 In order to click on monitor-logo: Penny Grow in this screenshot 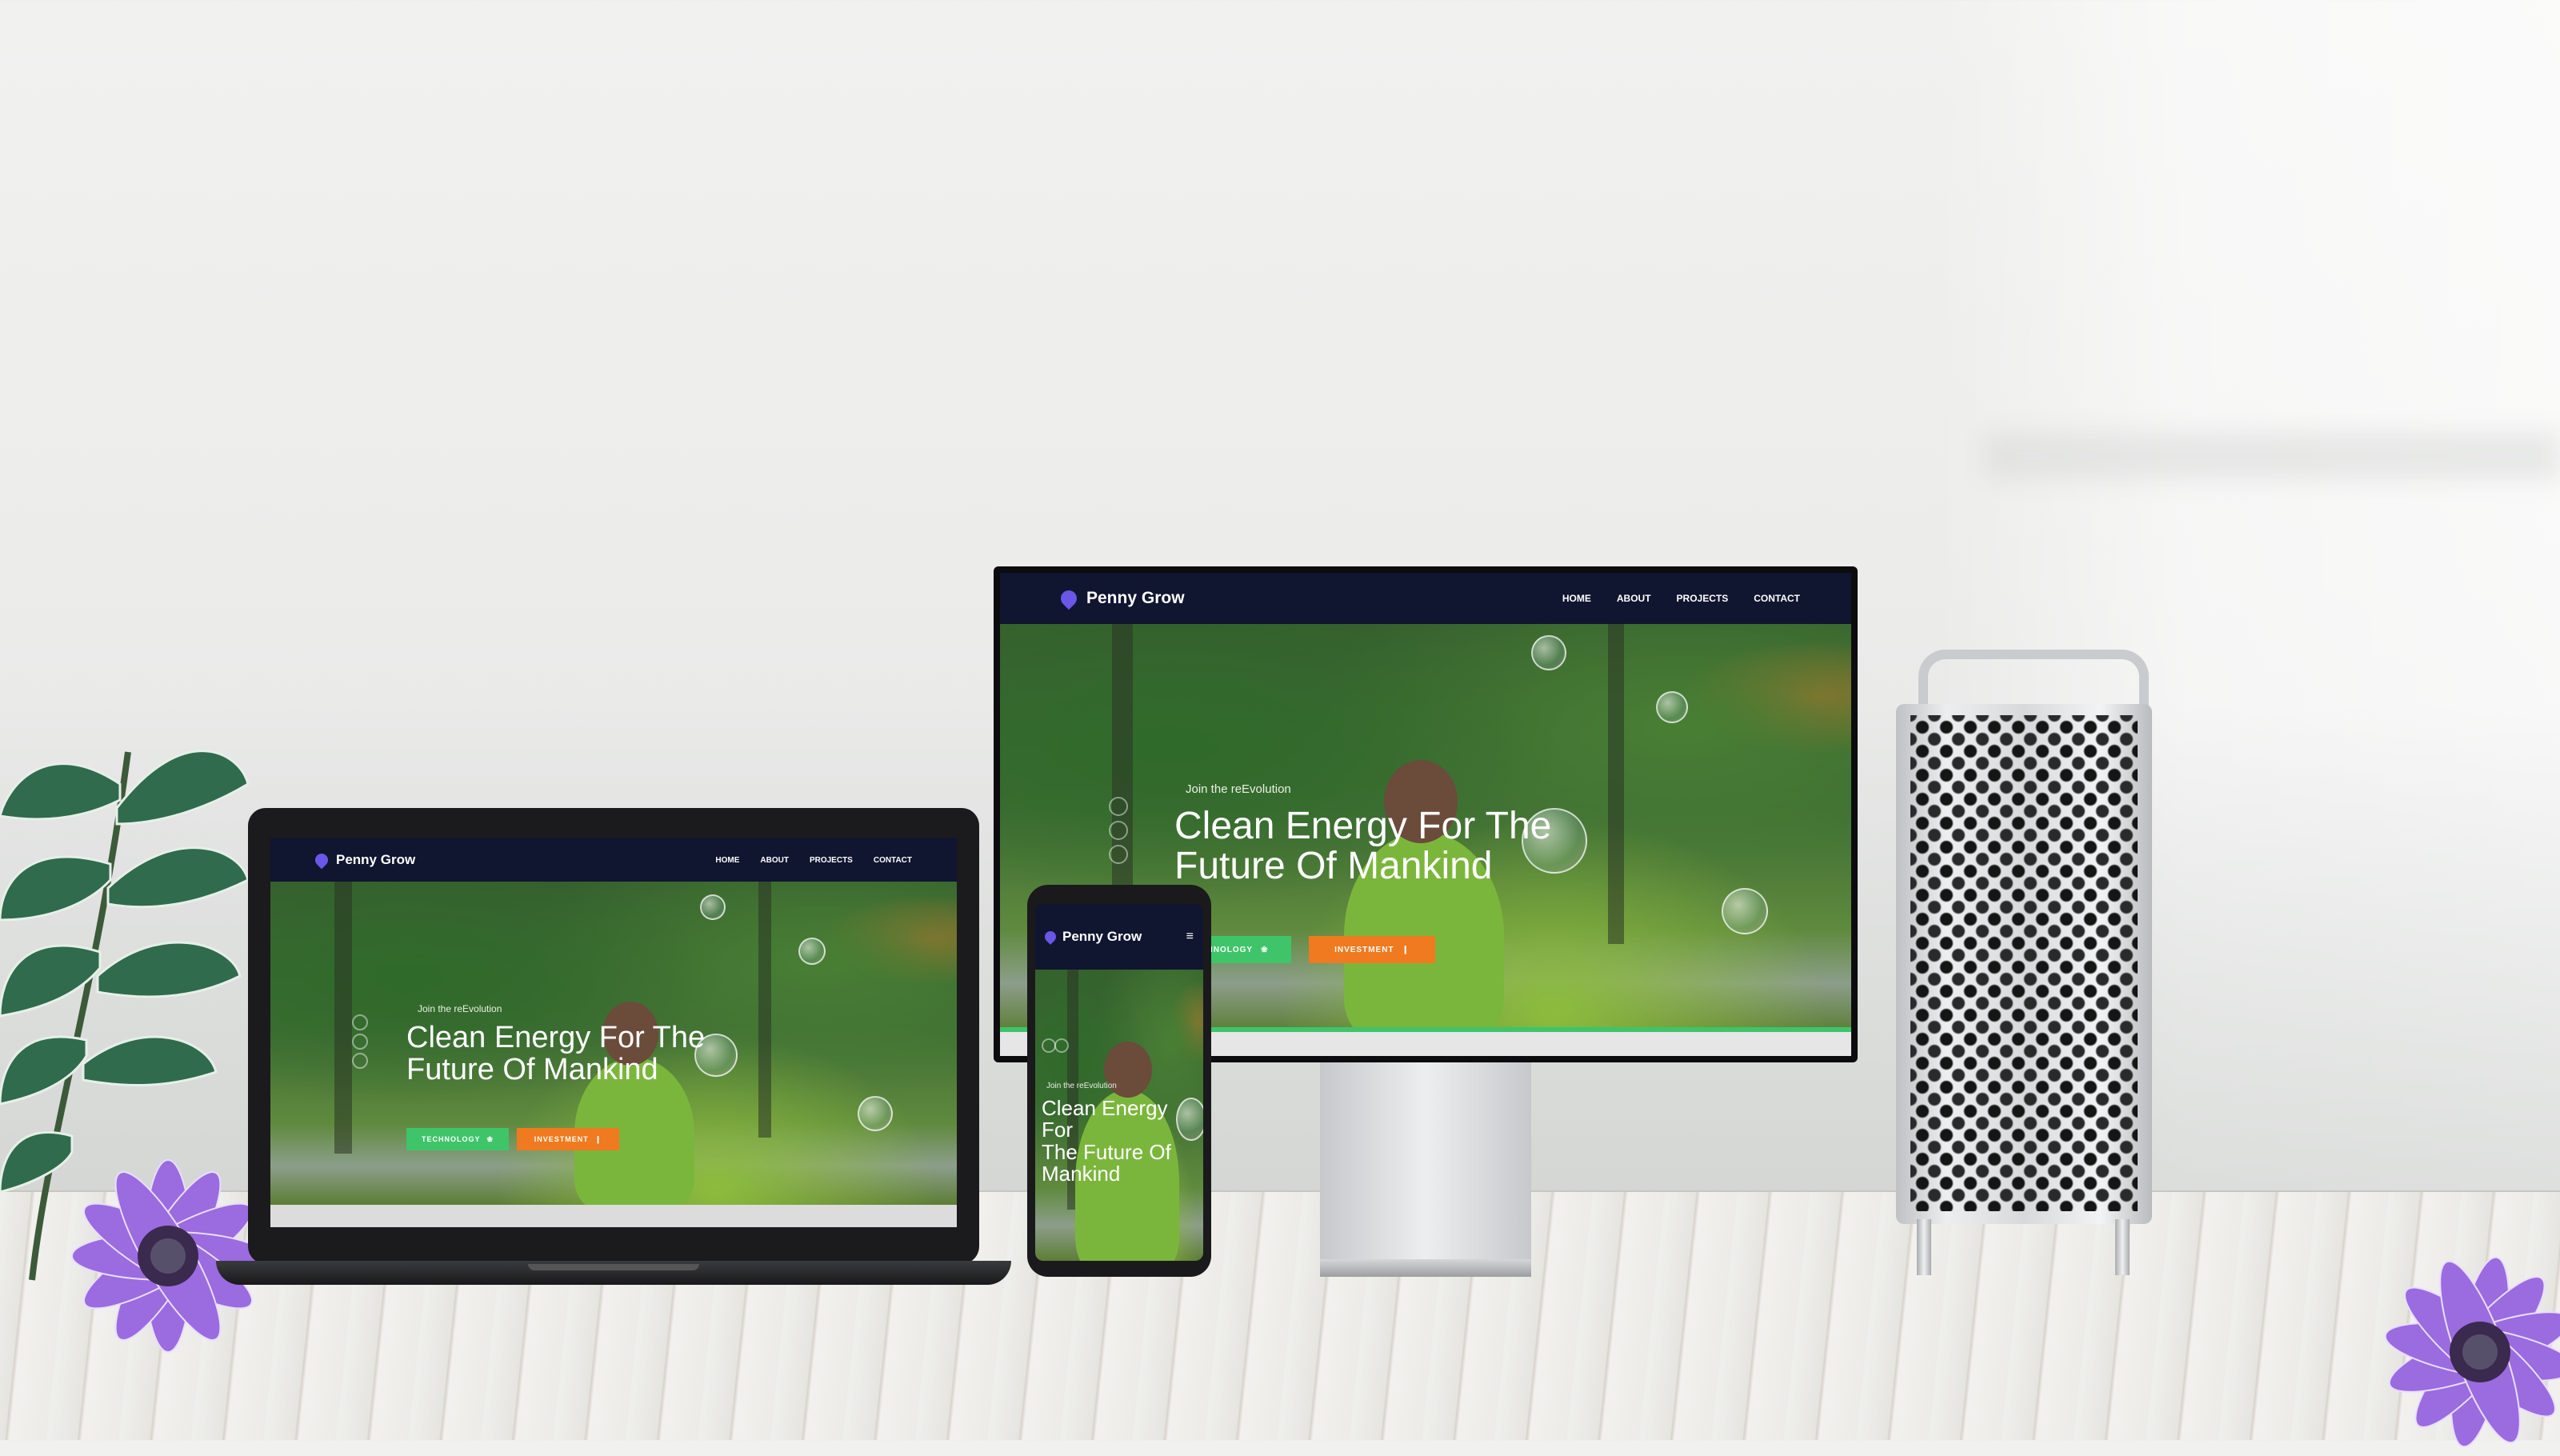, I will do `click(1121, 598)`.